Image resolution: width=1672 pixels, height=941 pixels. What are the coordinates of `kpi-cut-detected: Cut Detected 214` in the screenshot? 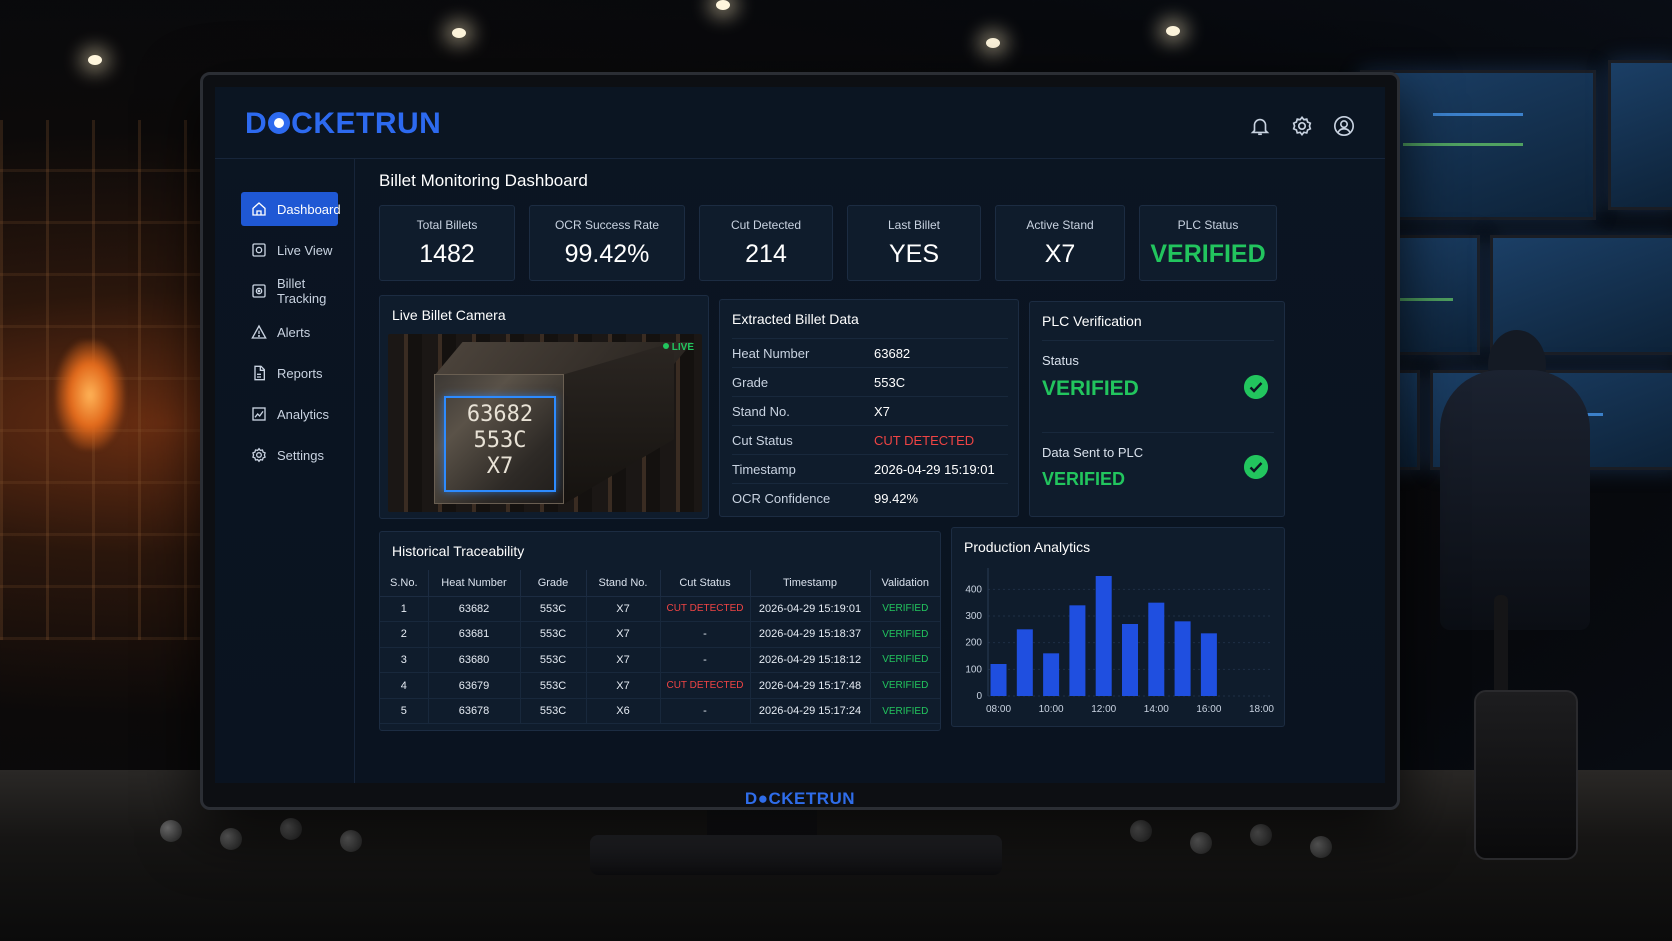 It's located at (766, 243).